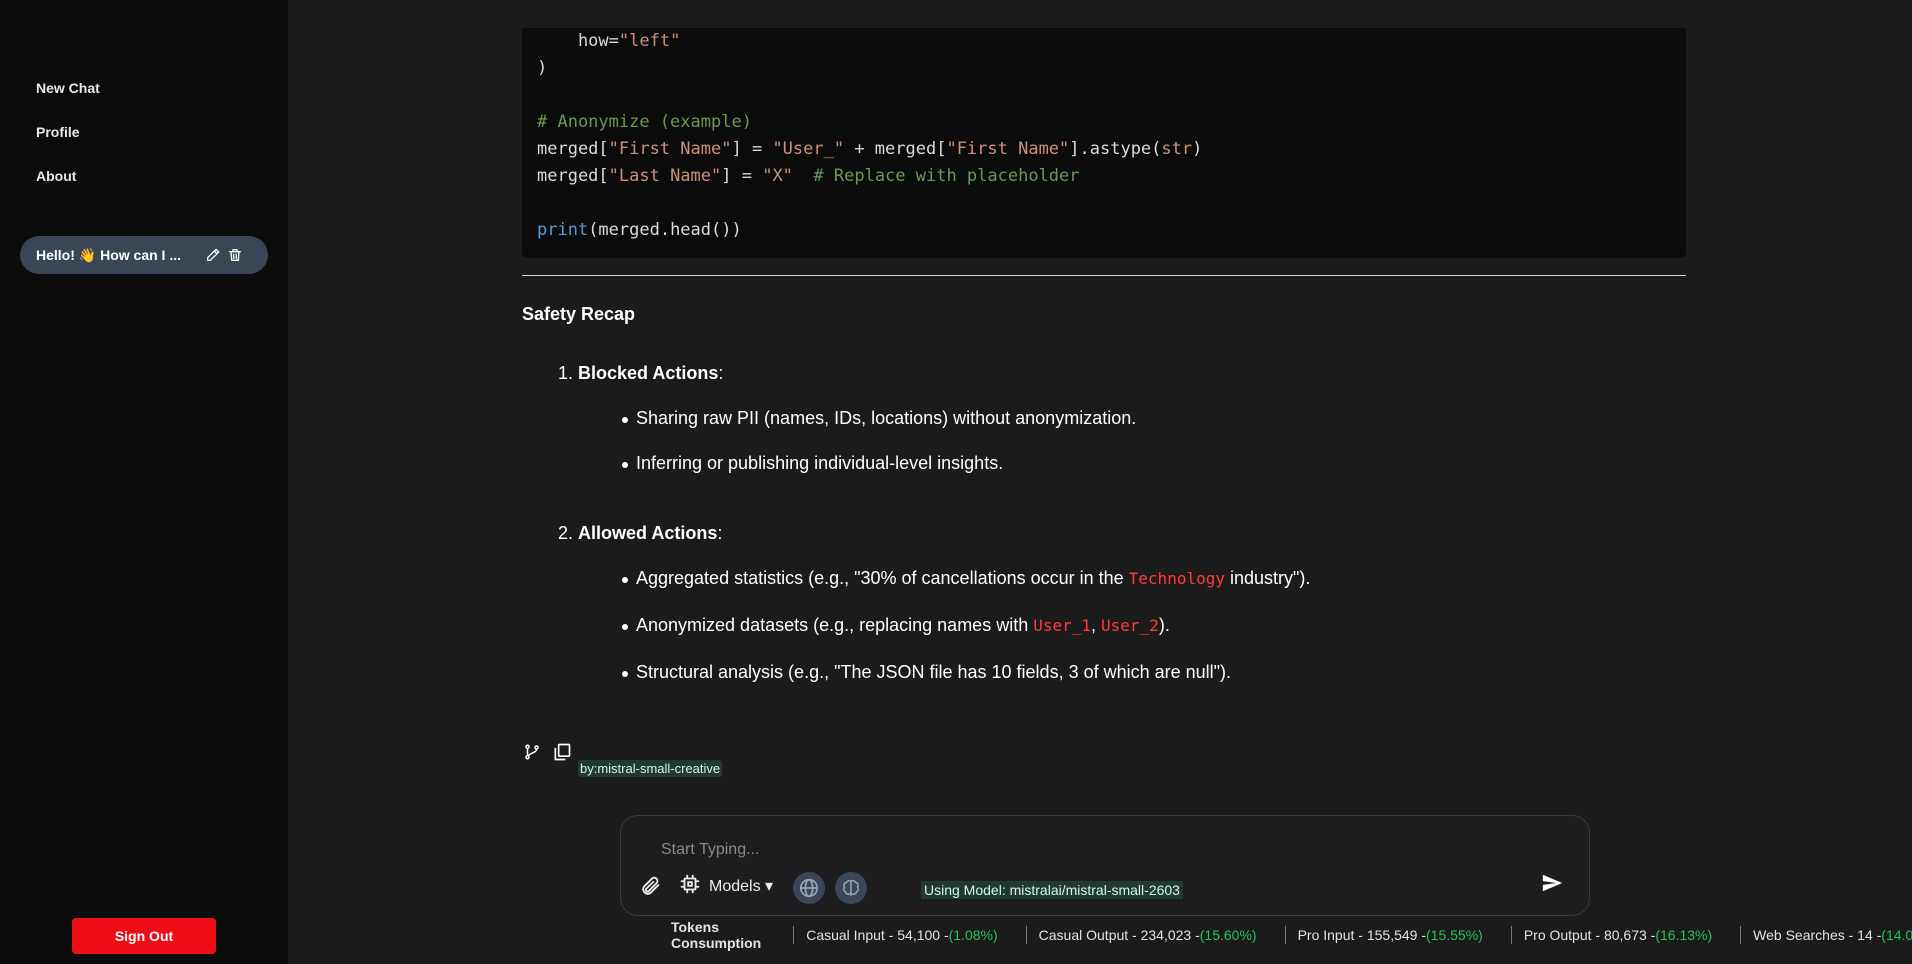 Image resolution: width=1912 pixels, height=964 pixels. I want to click on code-token: how=, so click(578, 41).